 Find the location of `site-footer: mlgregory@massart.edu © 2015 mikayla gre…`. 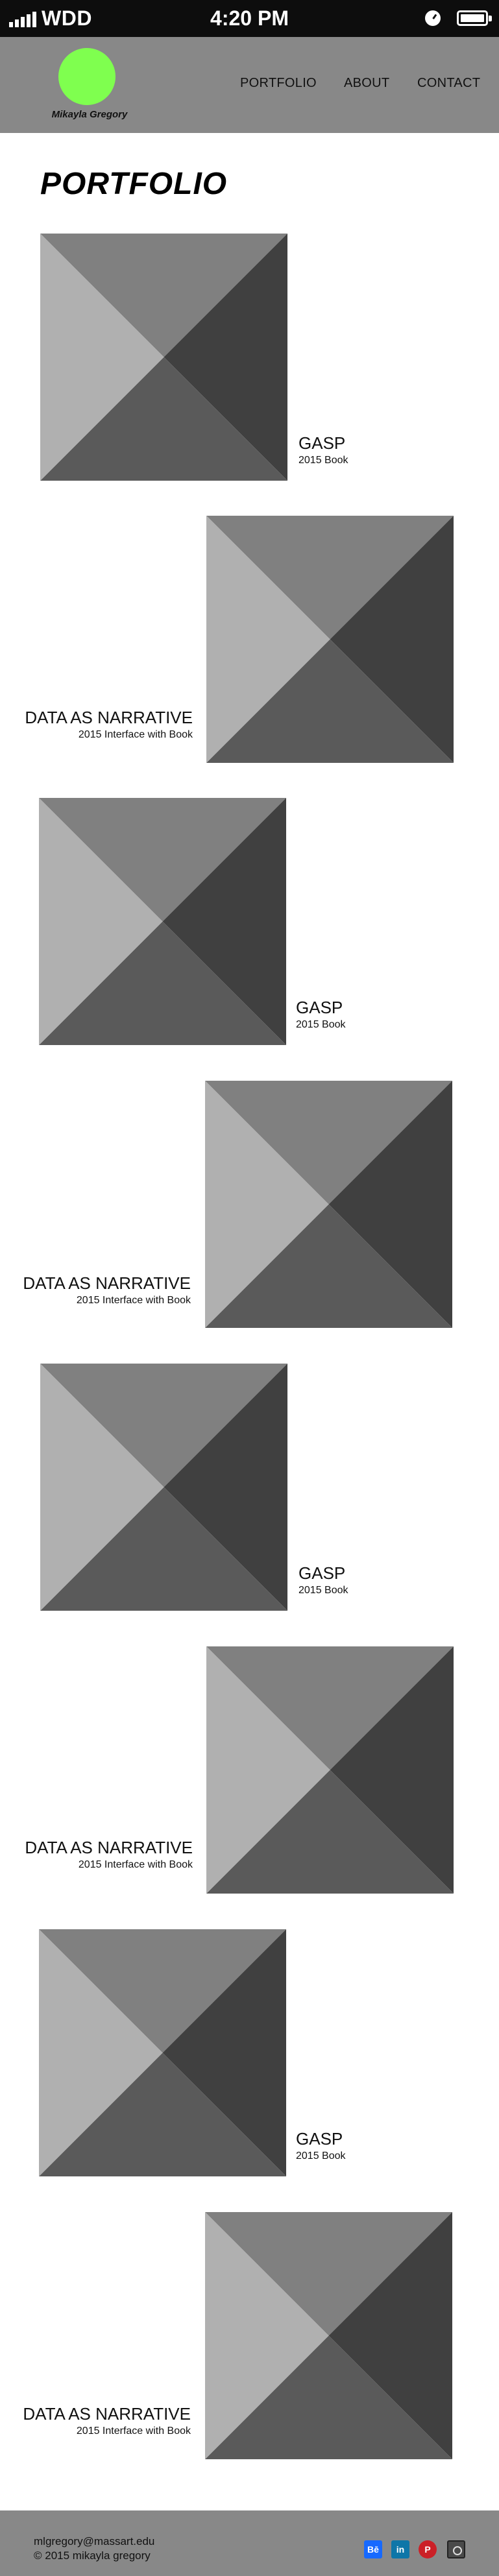

site-footer: mlgregory@massart.edu © 2015 mikayla gre… is located at coordinates (249, 2543).